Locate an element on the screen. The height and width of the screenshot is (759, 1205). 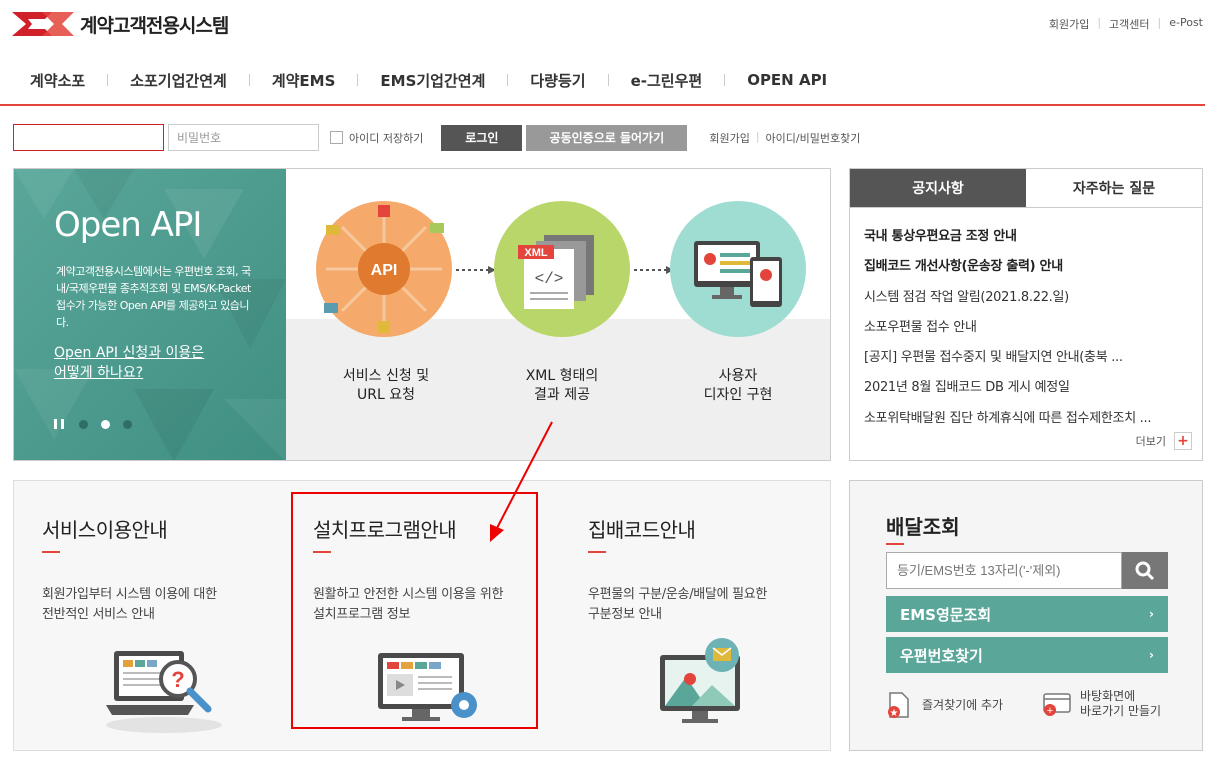
step-label-line: 디자인 구현 is located at coordinates (738, 395).